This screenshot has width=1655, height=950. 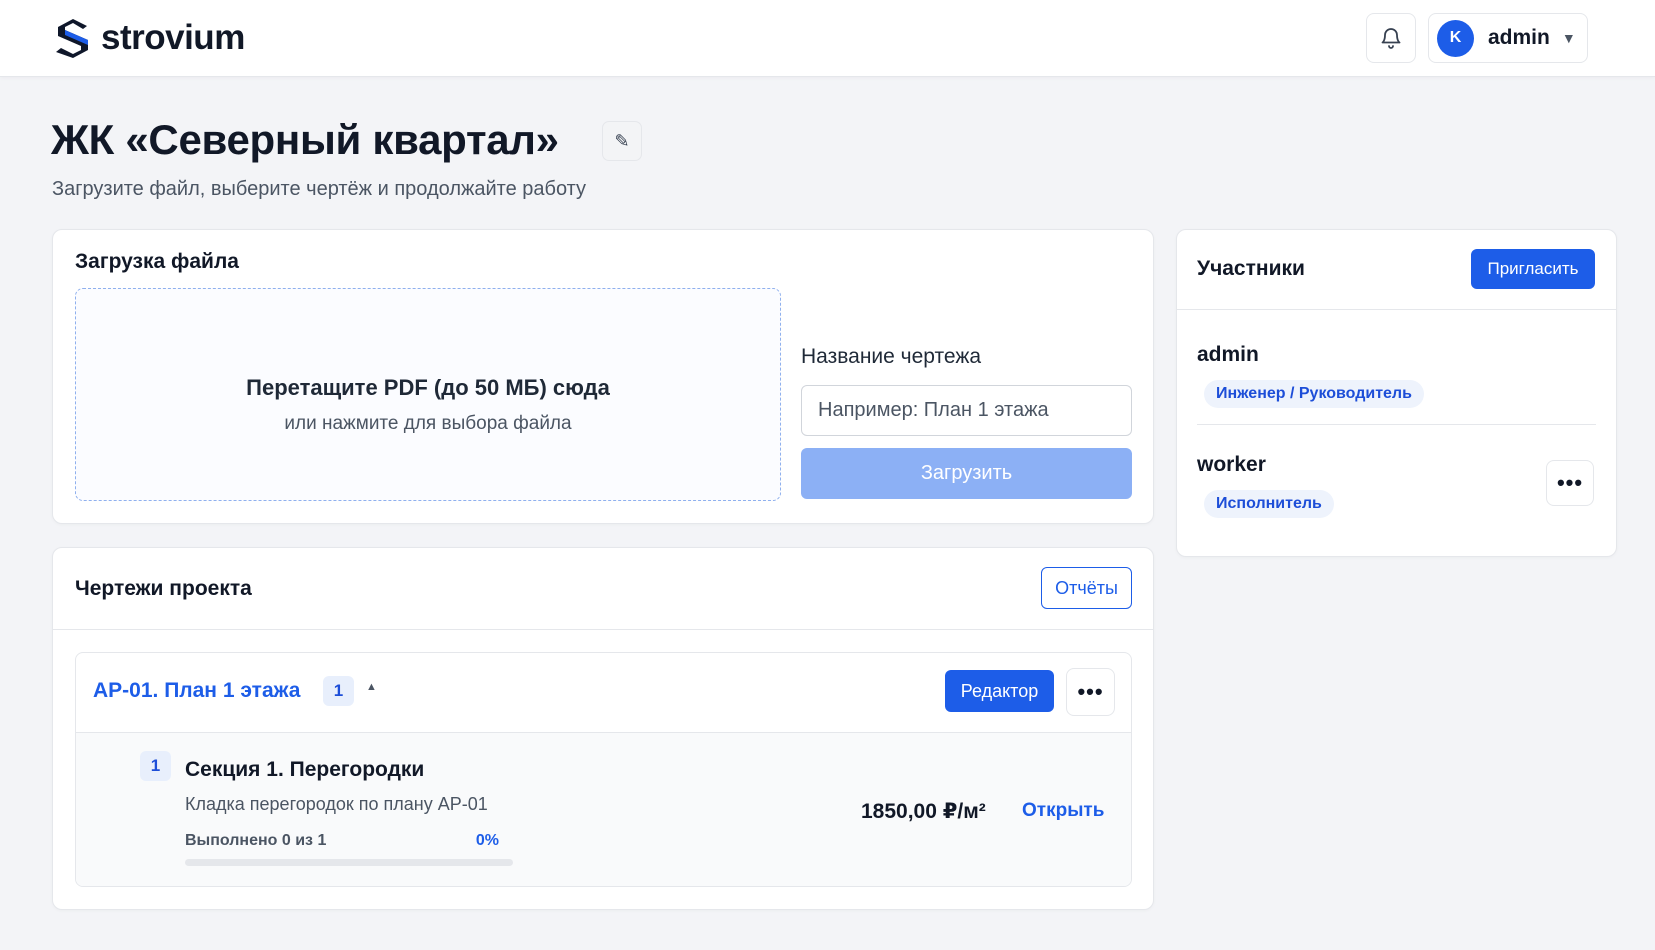 I want to click on drawing-title-link: АР-01. План 1 этажа, so click(x=196, y=691).